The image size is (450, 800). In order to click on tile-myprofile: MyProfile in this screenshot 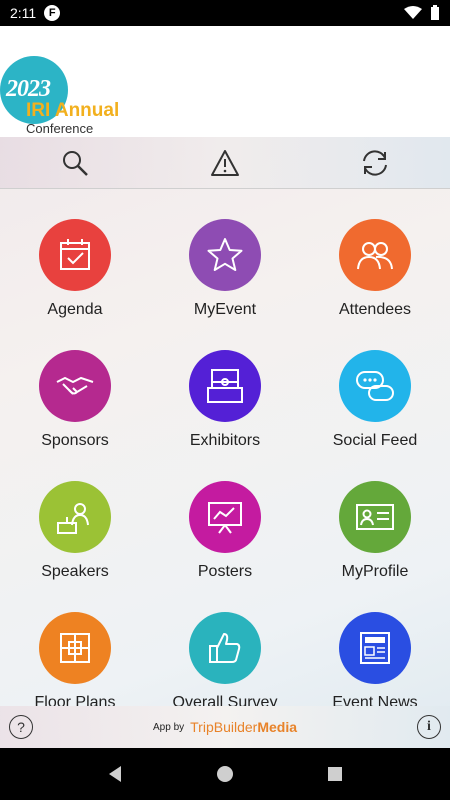, I will do `click(375, 517)`.